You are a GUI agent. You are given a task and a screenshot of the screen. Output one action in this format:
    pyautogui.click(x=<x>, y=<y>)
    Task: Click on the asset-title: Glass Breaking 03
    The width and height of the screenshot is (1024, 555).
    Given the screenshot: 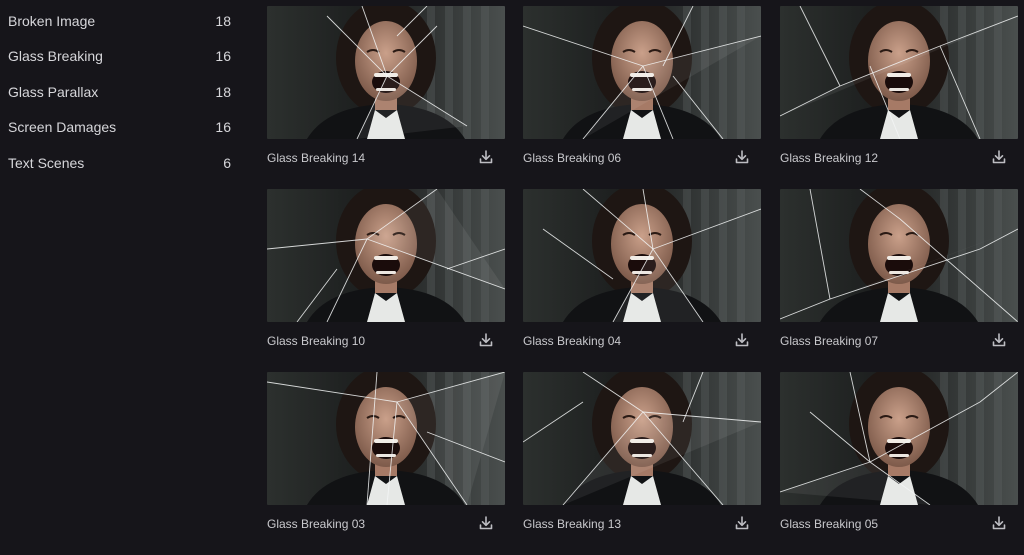 What is the action you would take?
    pyautogui.click(x=316, y=524)
    